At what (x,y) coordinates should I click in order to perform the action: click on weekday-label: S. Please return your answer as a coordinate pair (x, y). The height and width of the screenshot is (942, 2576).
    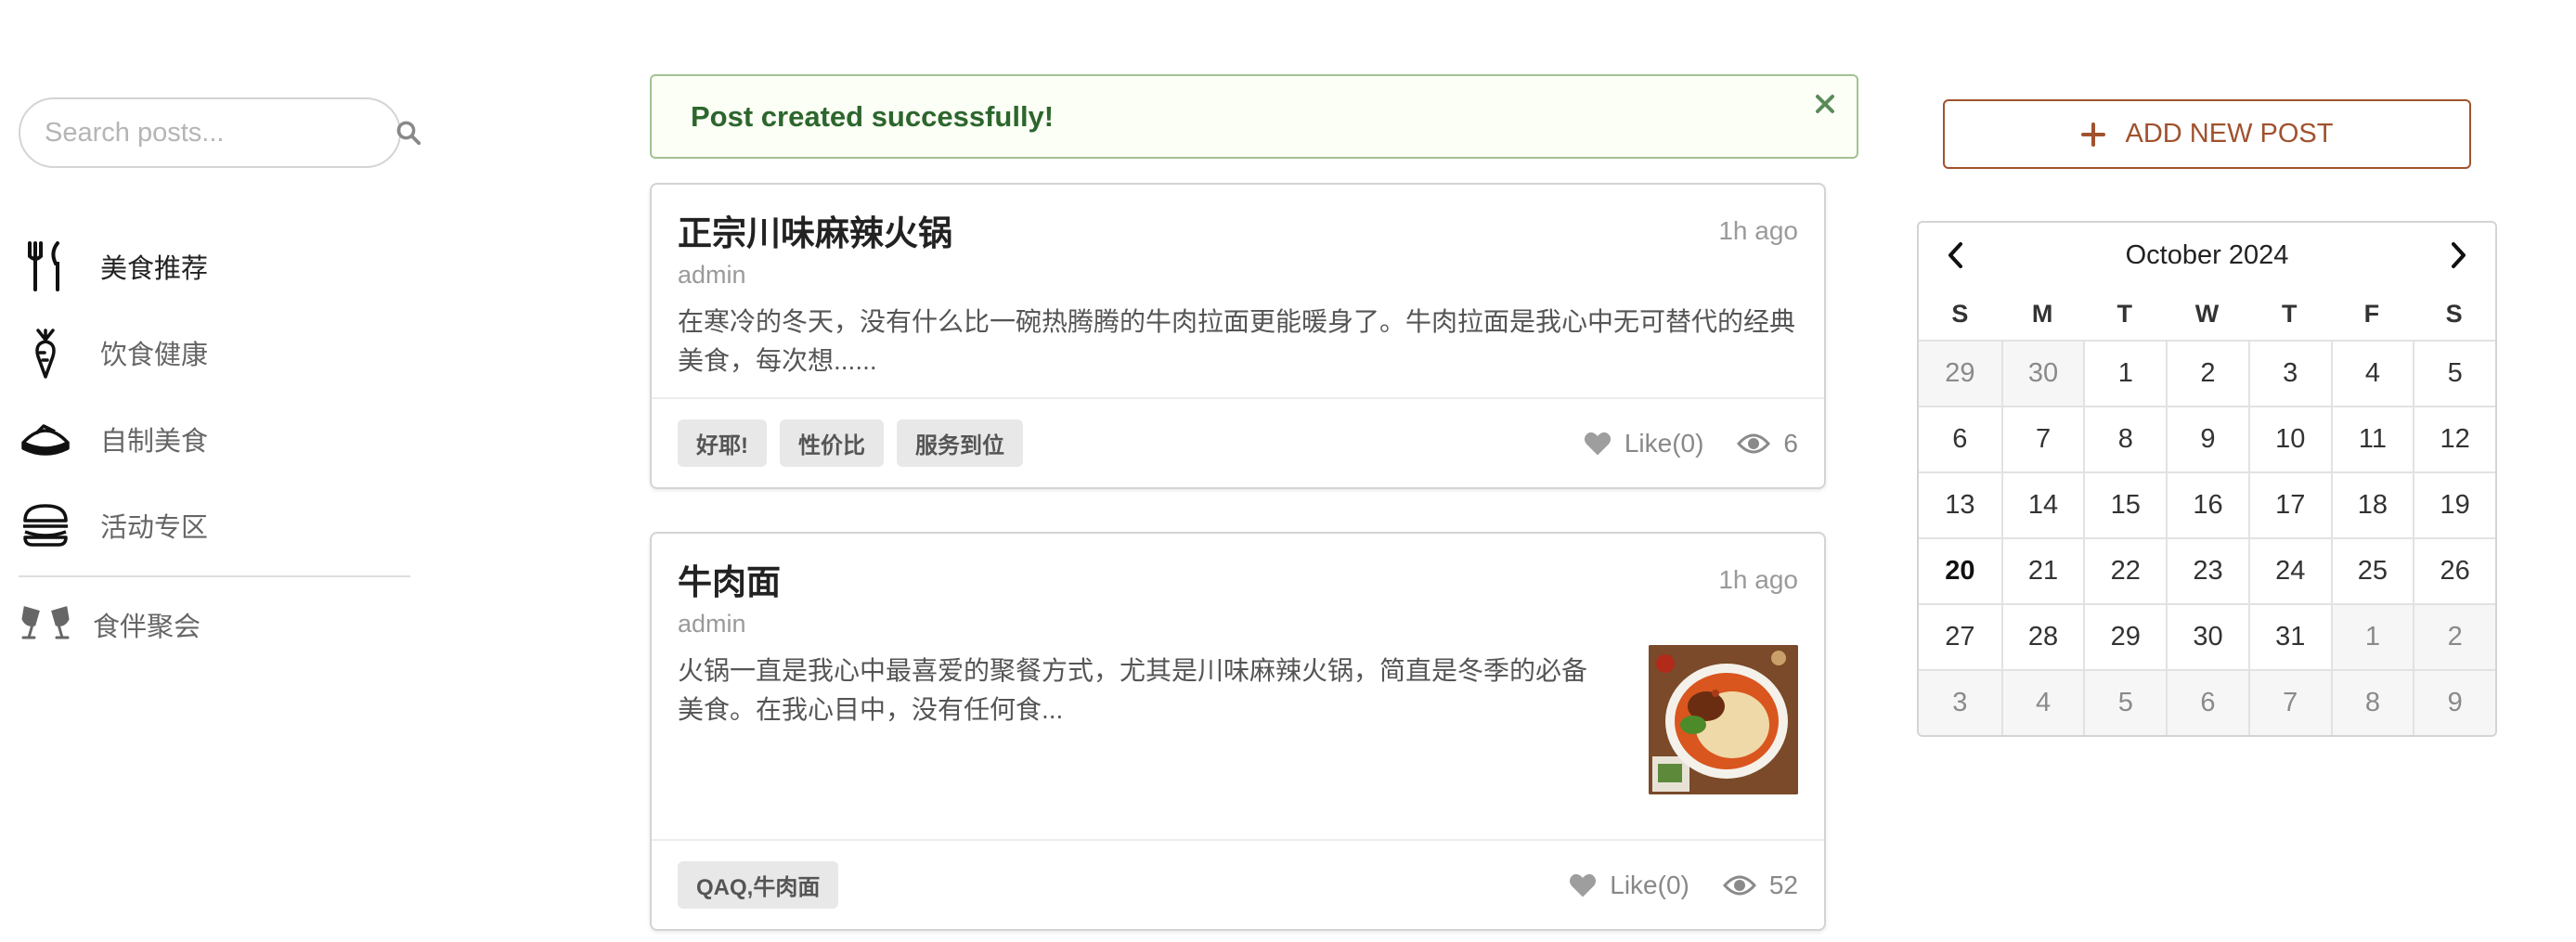
    Looking at the image, I should click on (2454, 314).